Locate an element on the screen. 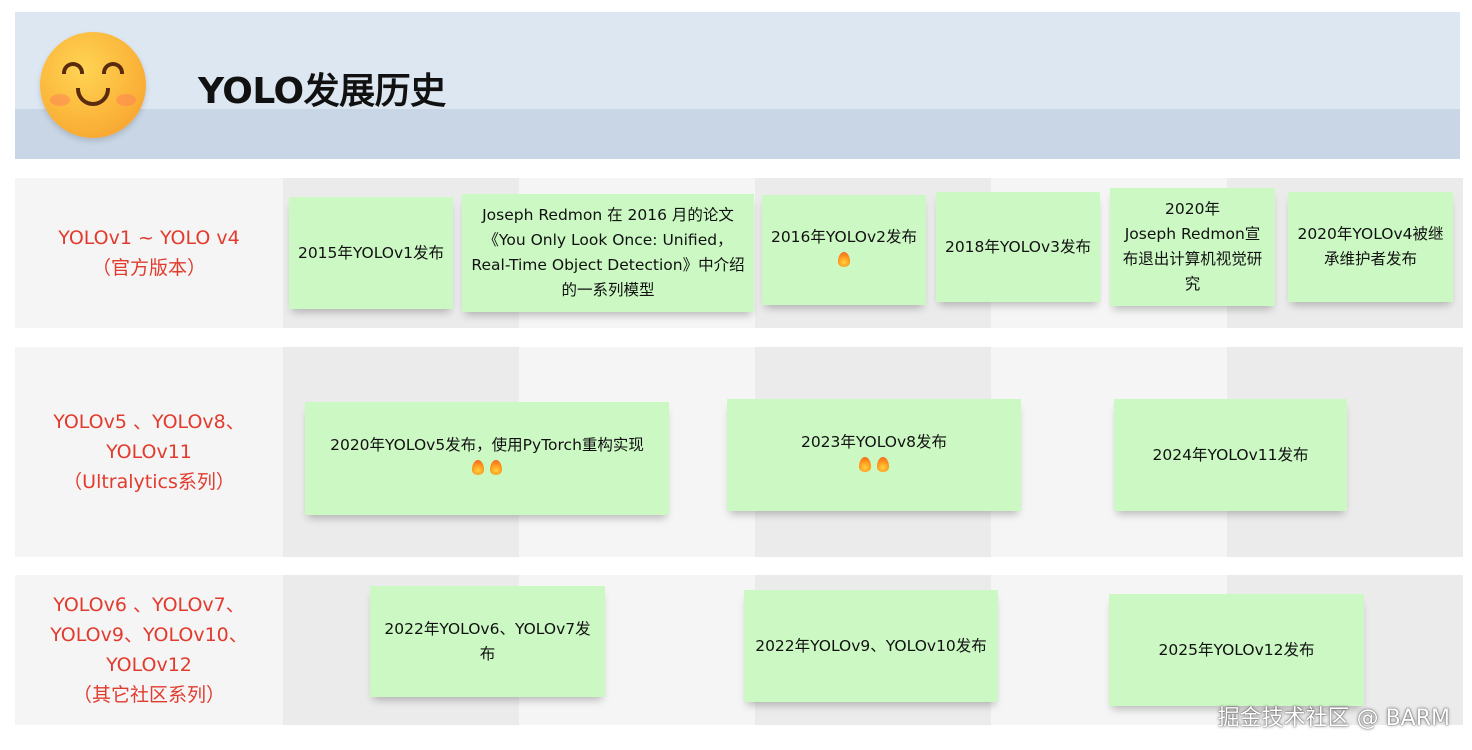 The width and height of the screenshot is (1472, 750). sticky-note-yolov6-v7: 2022年YOLOv6、YOLOv7发布 is located at coordinates (487, 641).